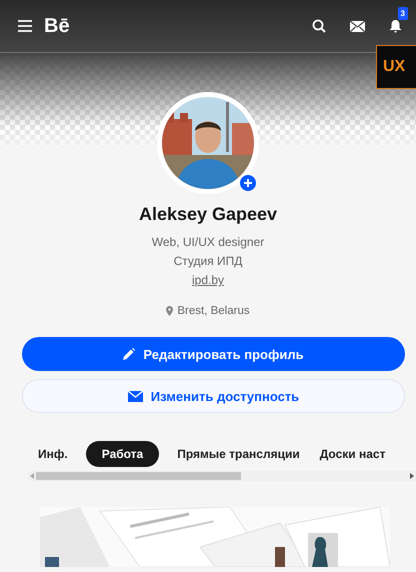  I want to click on pencil-icon, so click(129, 354).